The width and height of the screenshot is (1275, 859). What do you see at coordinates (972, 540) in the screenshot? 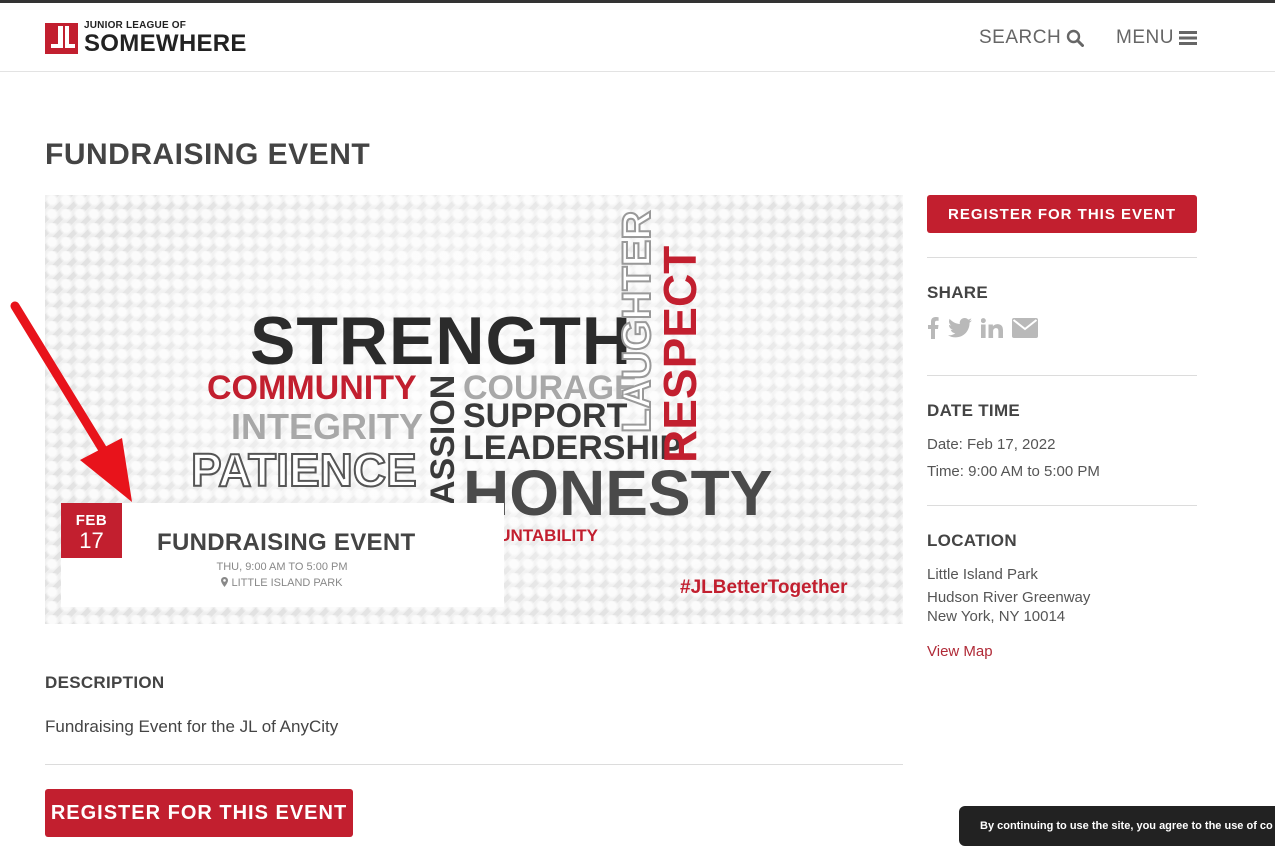
I see `location-heading: LOCATION` at bounding box center [972, 540].